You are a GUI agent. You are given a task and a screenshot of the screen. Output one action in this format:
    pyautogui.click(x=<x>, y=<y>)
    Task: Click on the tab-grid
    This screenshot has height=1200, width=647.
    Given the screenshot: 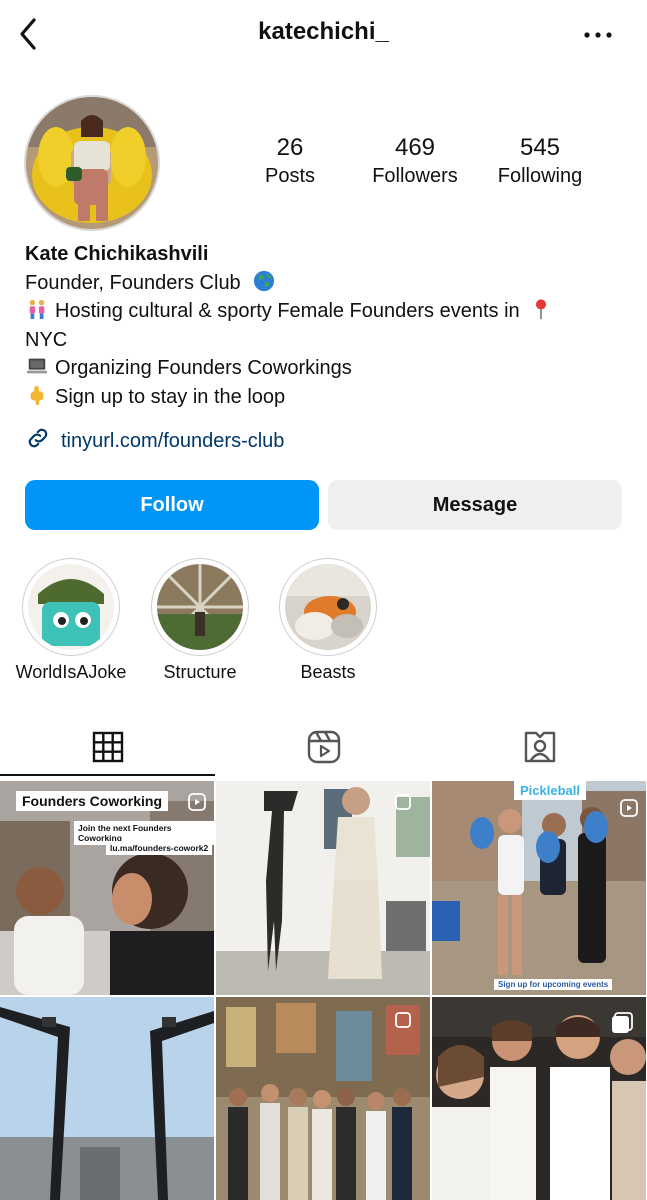 What is the action you would take?
    pyautogui.click(x=107, y=749)
    